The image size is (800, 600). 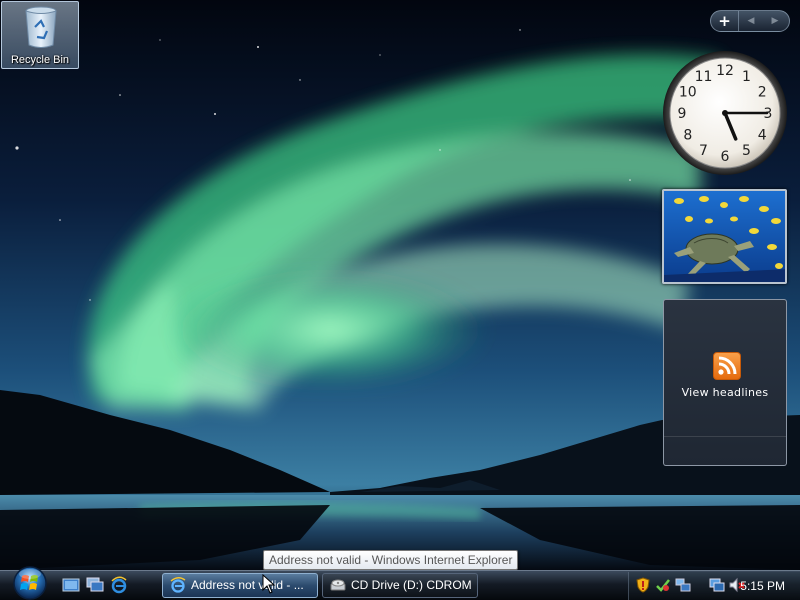 I want to click on recycle-bin-icon, so click(x=41, y=27).